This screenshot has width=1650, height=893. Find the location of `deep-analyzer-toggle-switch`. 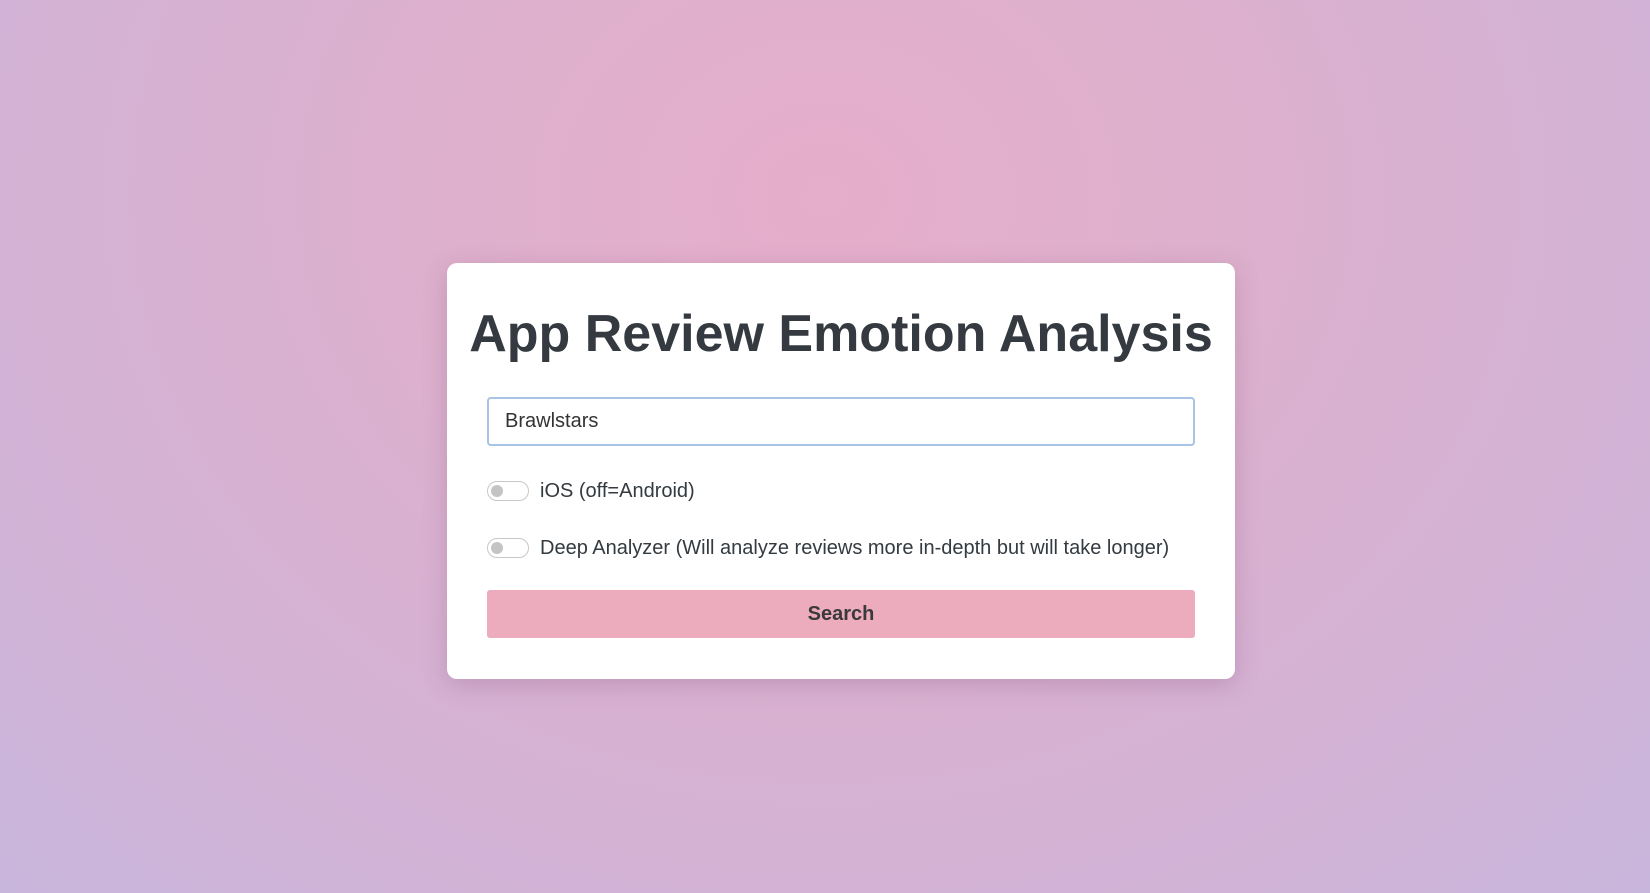

deep-analyzer-toggle-switch is located at coordinates (508, 548).